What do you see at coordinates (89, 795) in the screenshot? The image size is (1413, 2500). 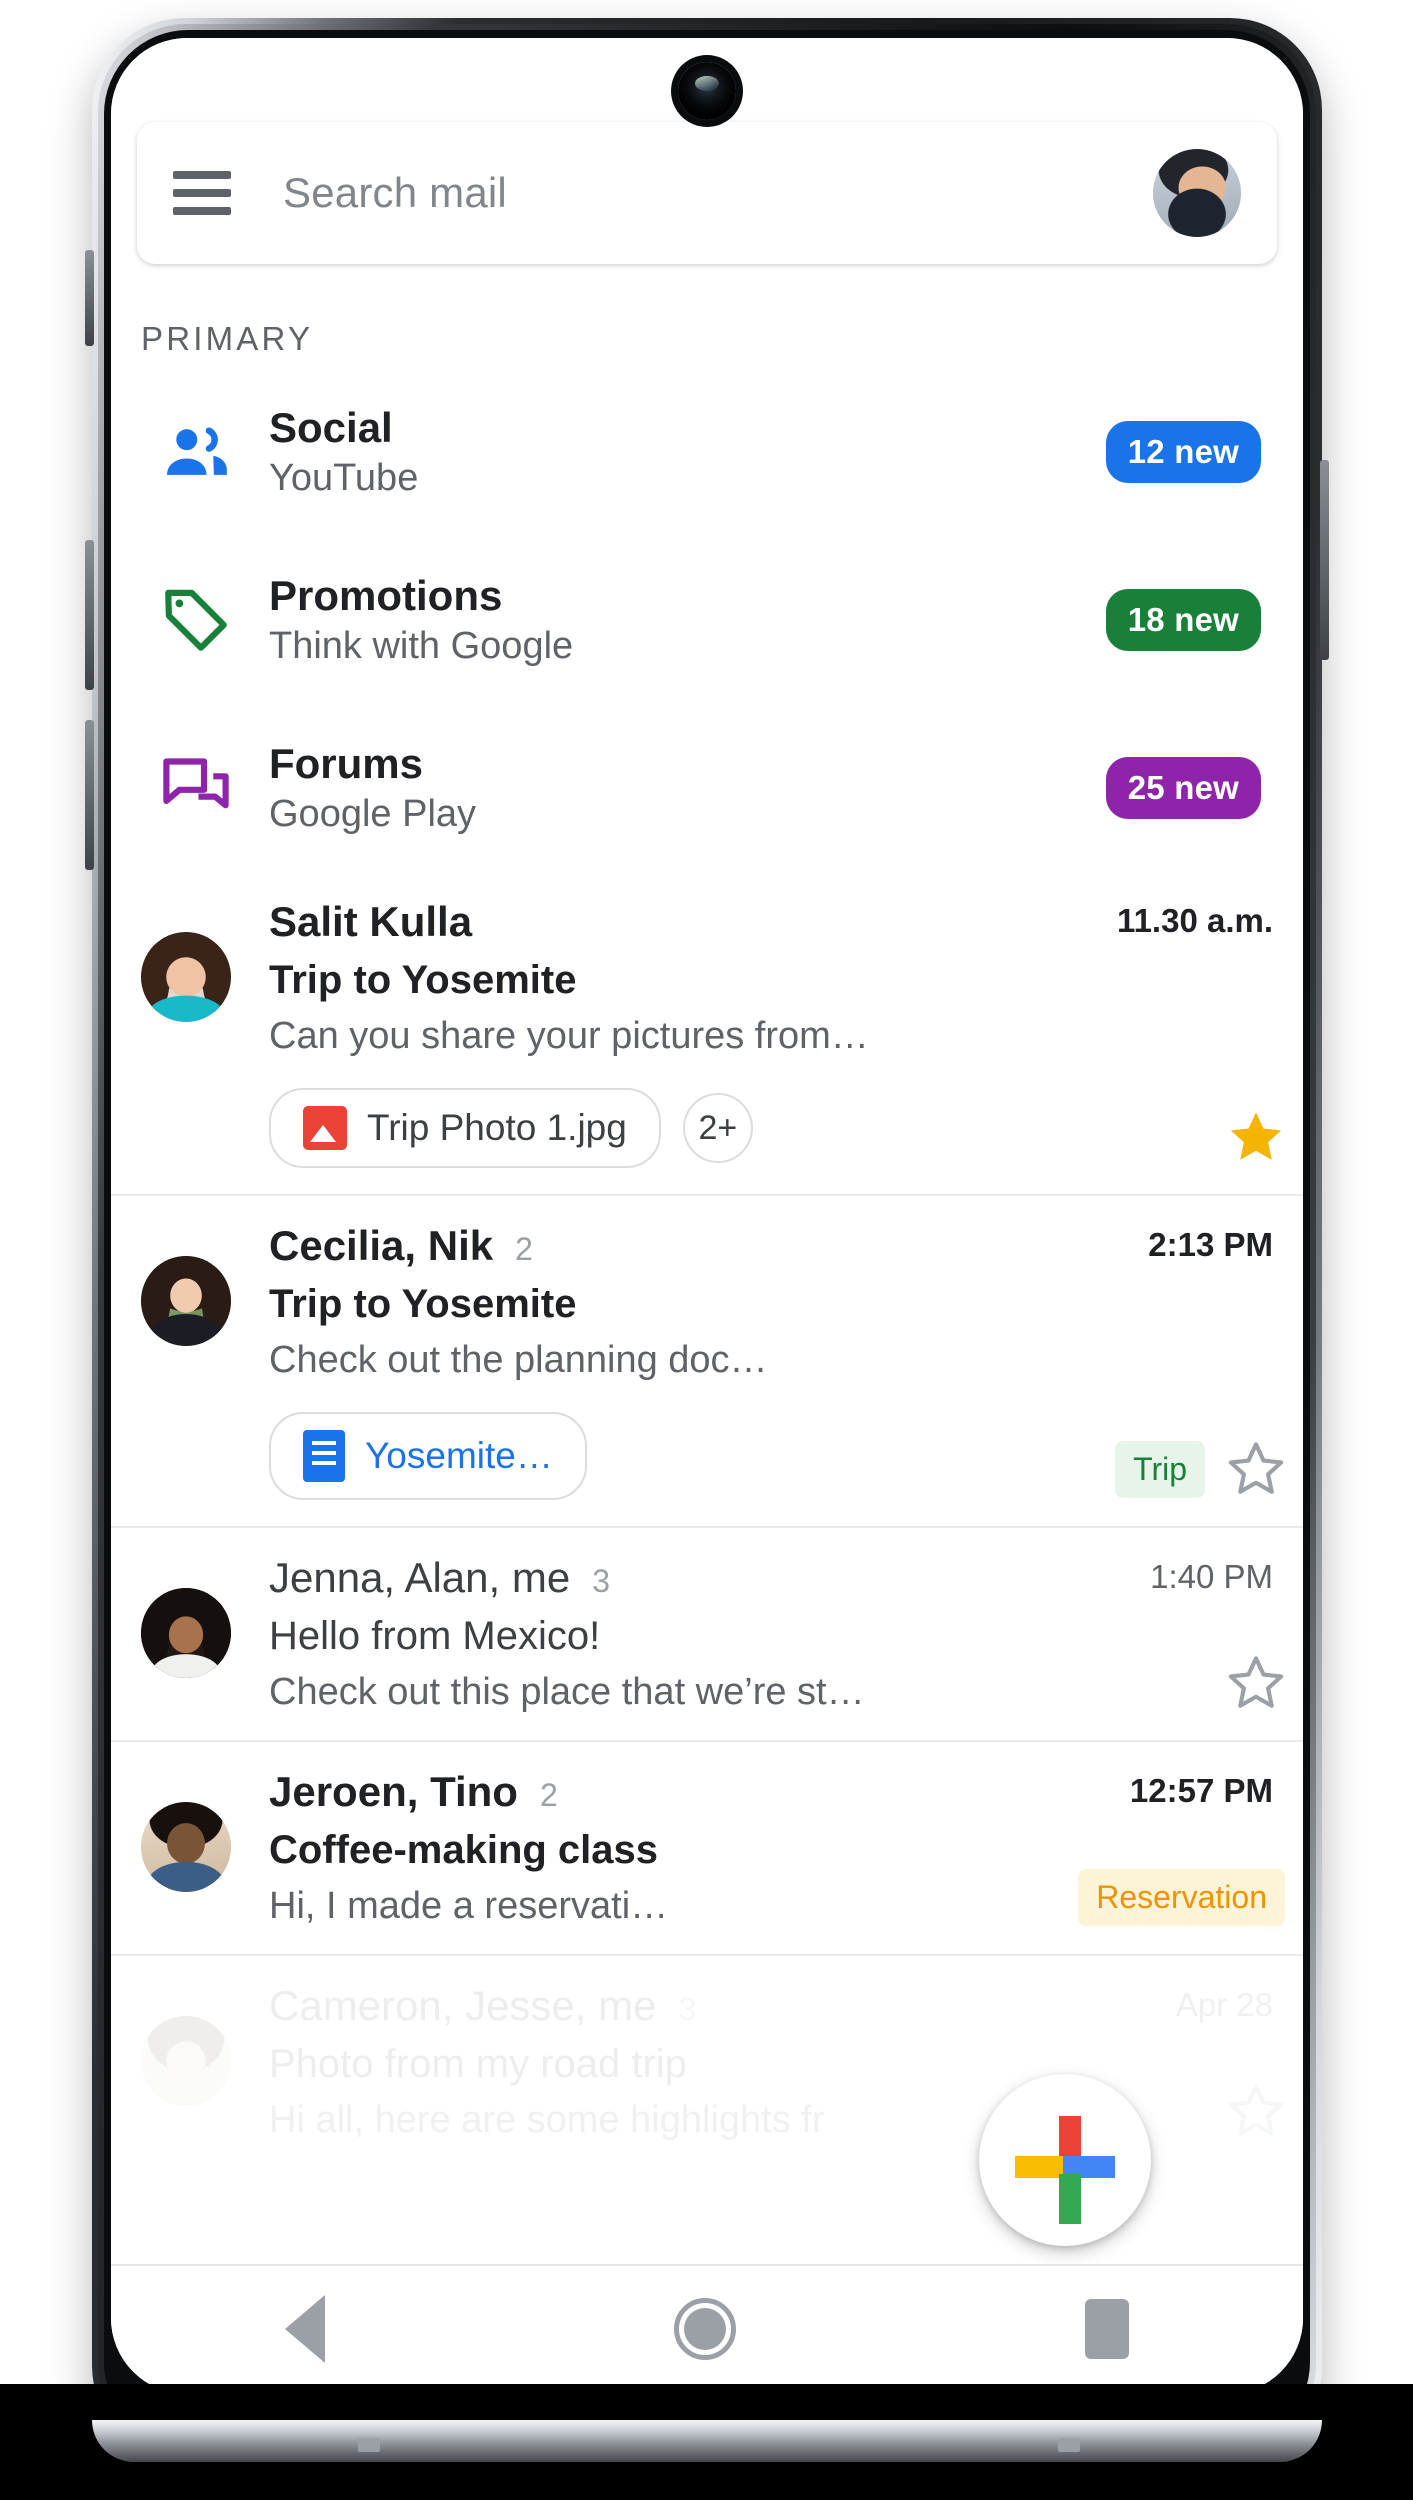 I see `volume-down-button` at bounding box center [89, 795].